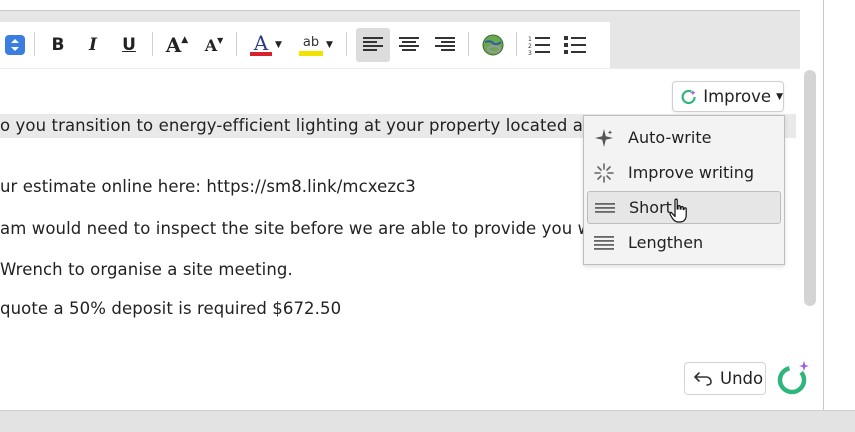 Image resolution: width=855 pixels, height=432 pixels. I want to click on undo-label: Undo, so click(742, 378).